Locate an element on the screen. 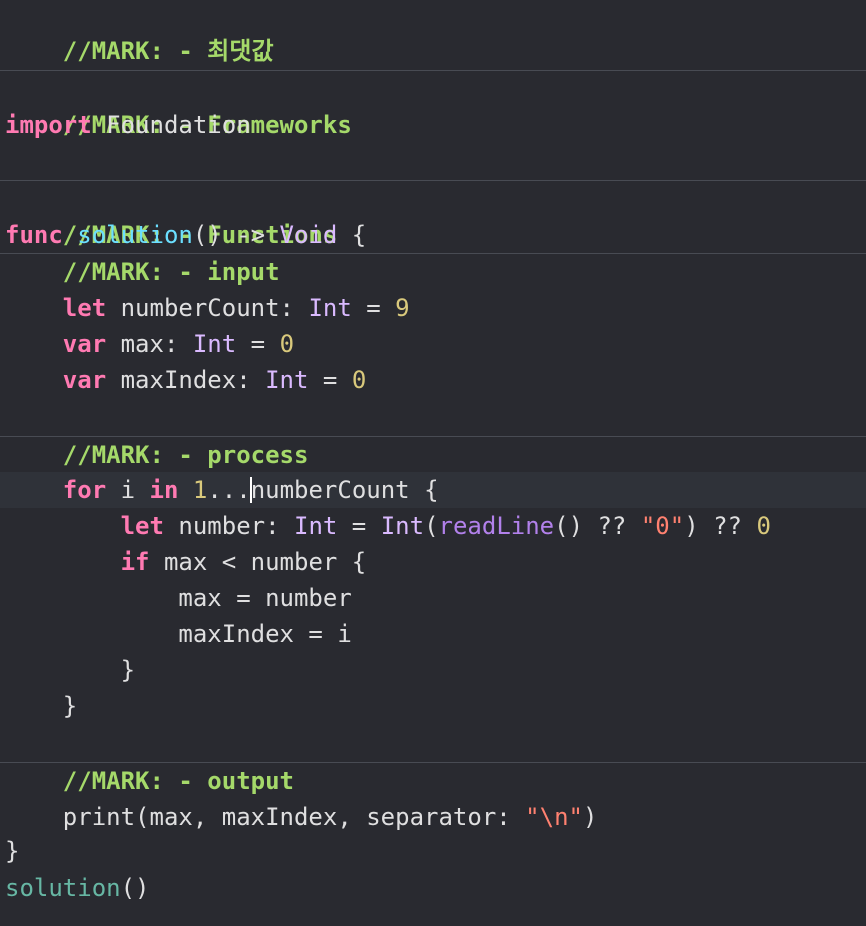  code-line-func-close: } is located at coordinates (12, 851).